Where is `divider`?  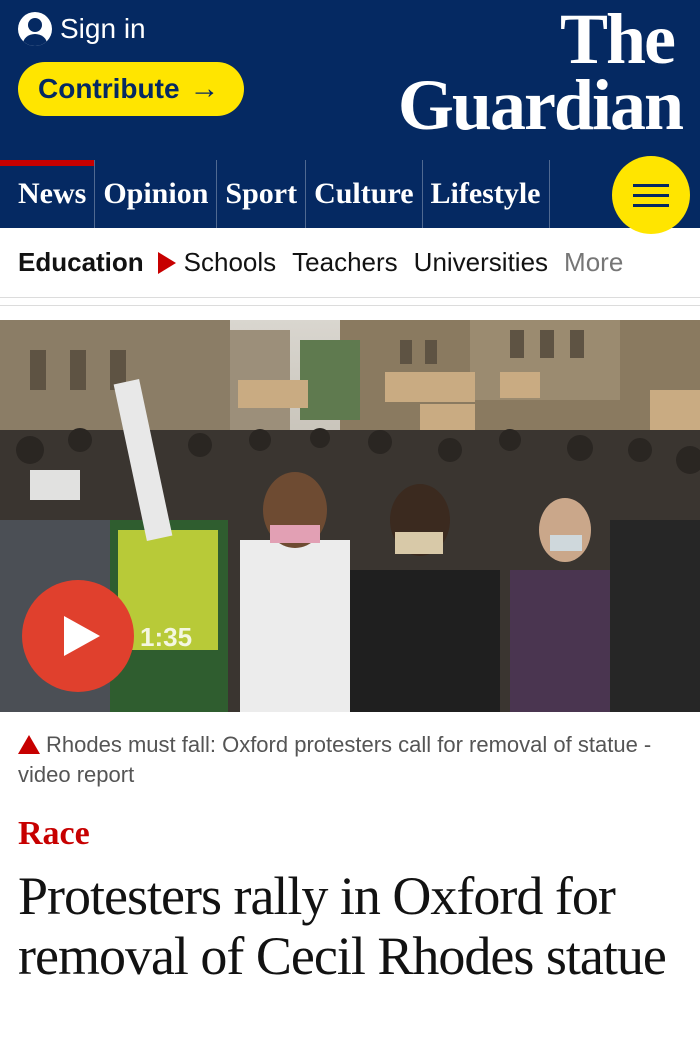
divider is located at coordinates (350, 305).